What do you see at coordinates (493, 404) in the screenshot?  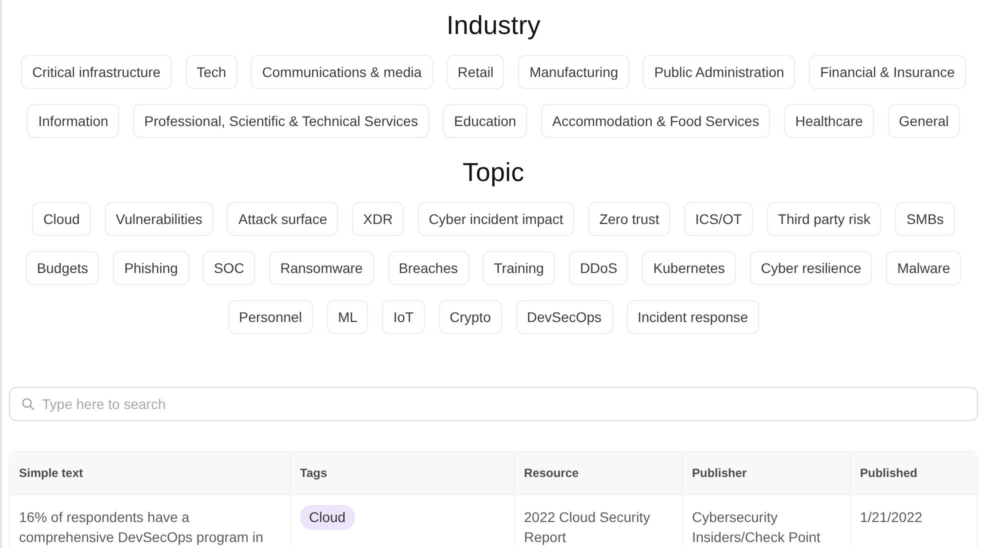 I see `search-field: Type here to search` at bounding box center [493, 404].